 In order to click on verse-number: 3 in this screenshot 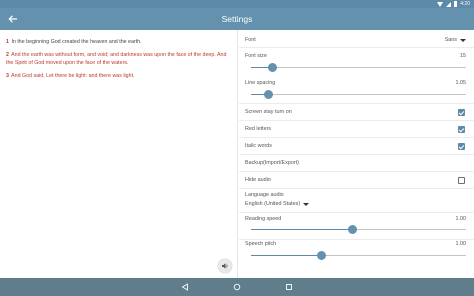, I will do `click(7, 75)`.